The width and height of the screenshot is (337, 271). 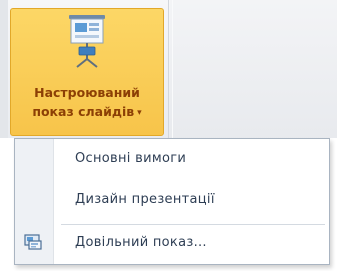 What do you see at coordinates (4, 69) in the screenshot?
I see `ribbon-edge` at bounding box center [4, 69].